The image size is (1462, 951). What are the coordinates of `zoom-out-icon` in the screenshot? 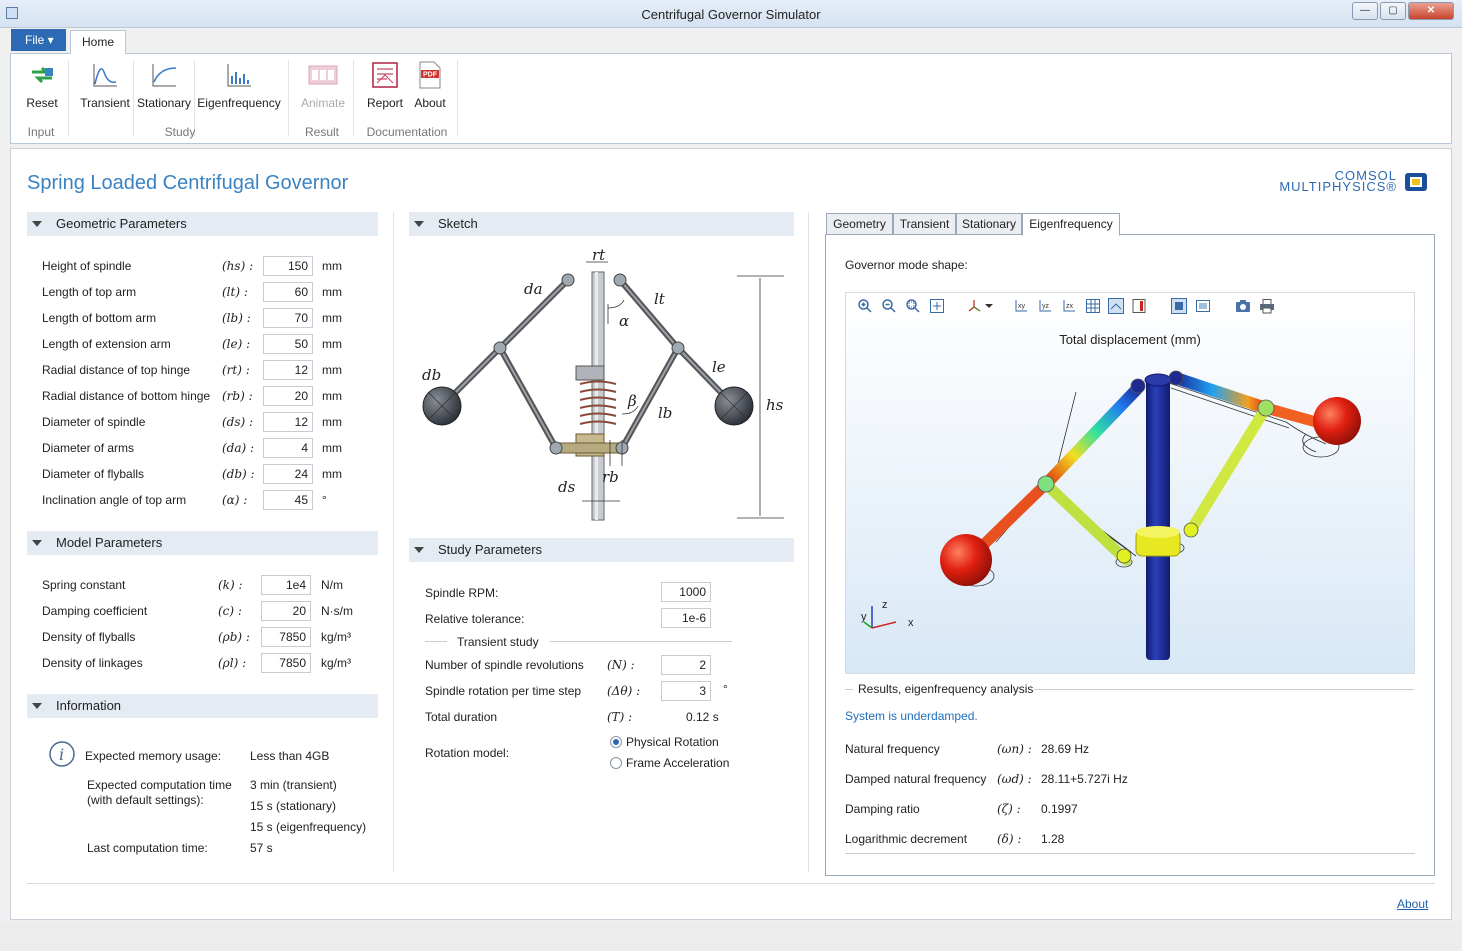 It's located at (889, 306).